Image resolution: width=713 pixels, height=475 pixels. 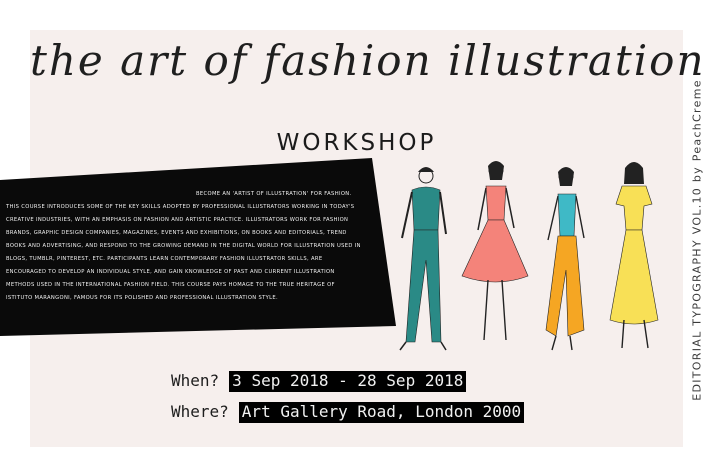 What do you see at coordinates (634, 255) in the screenshot?
I see `figure-yellow-dress` at bounding box center [634, 255].